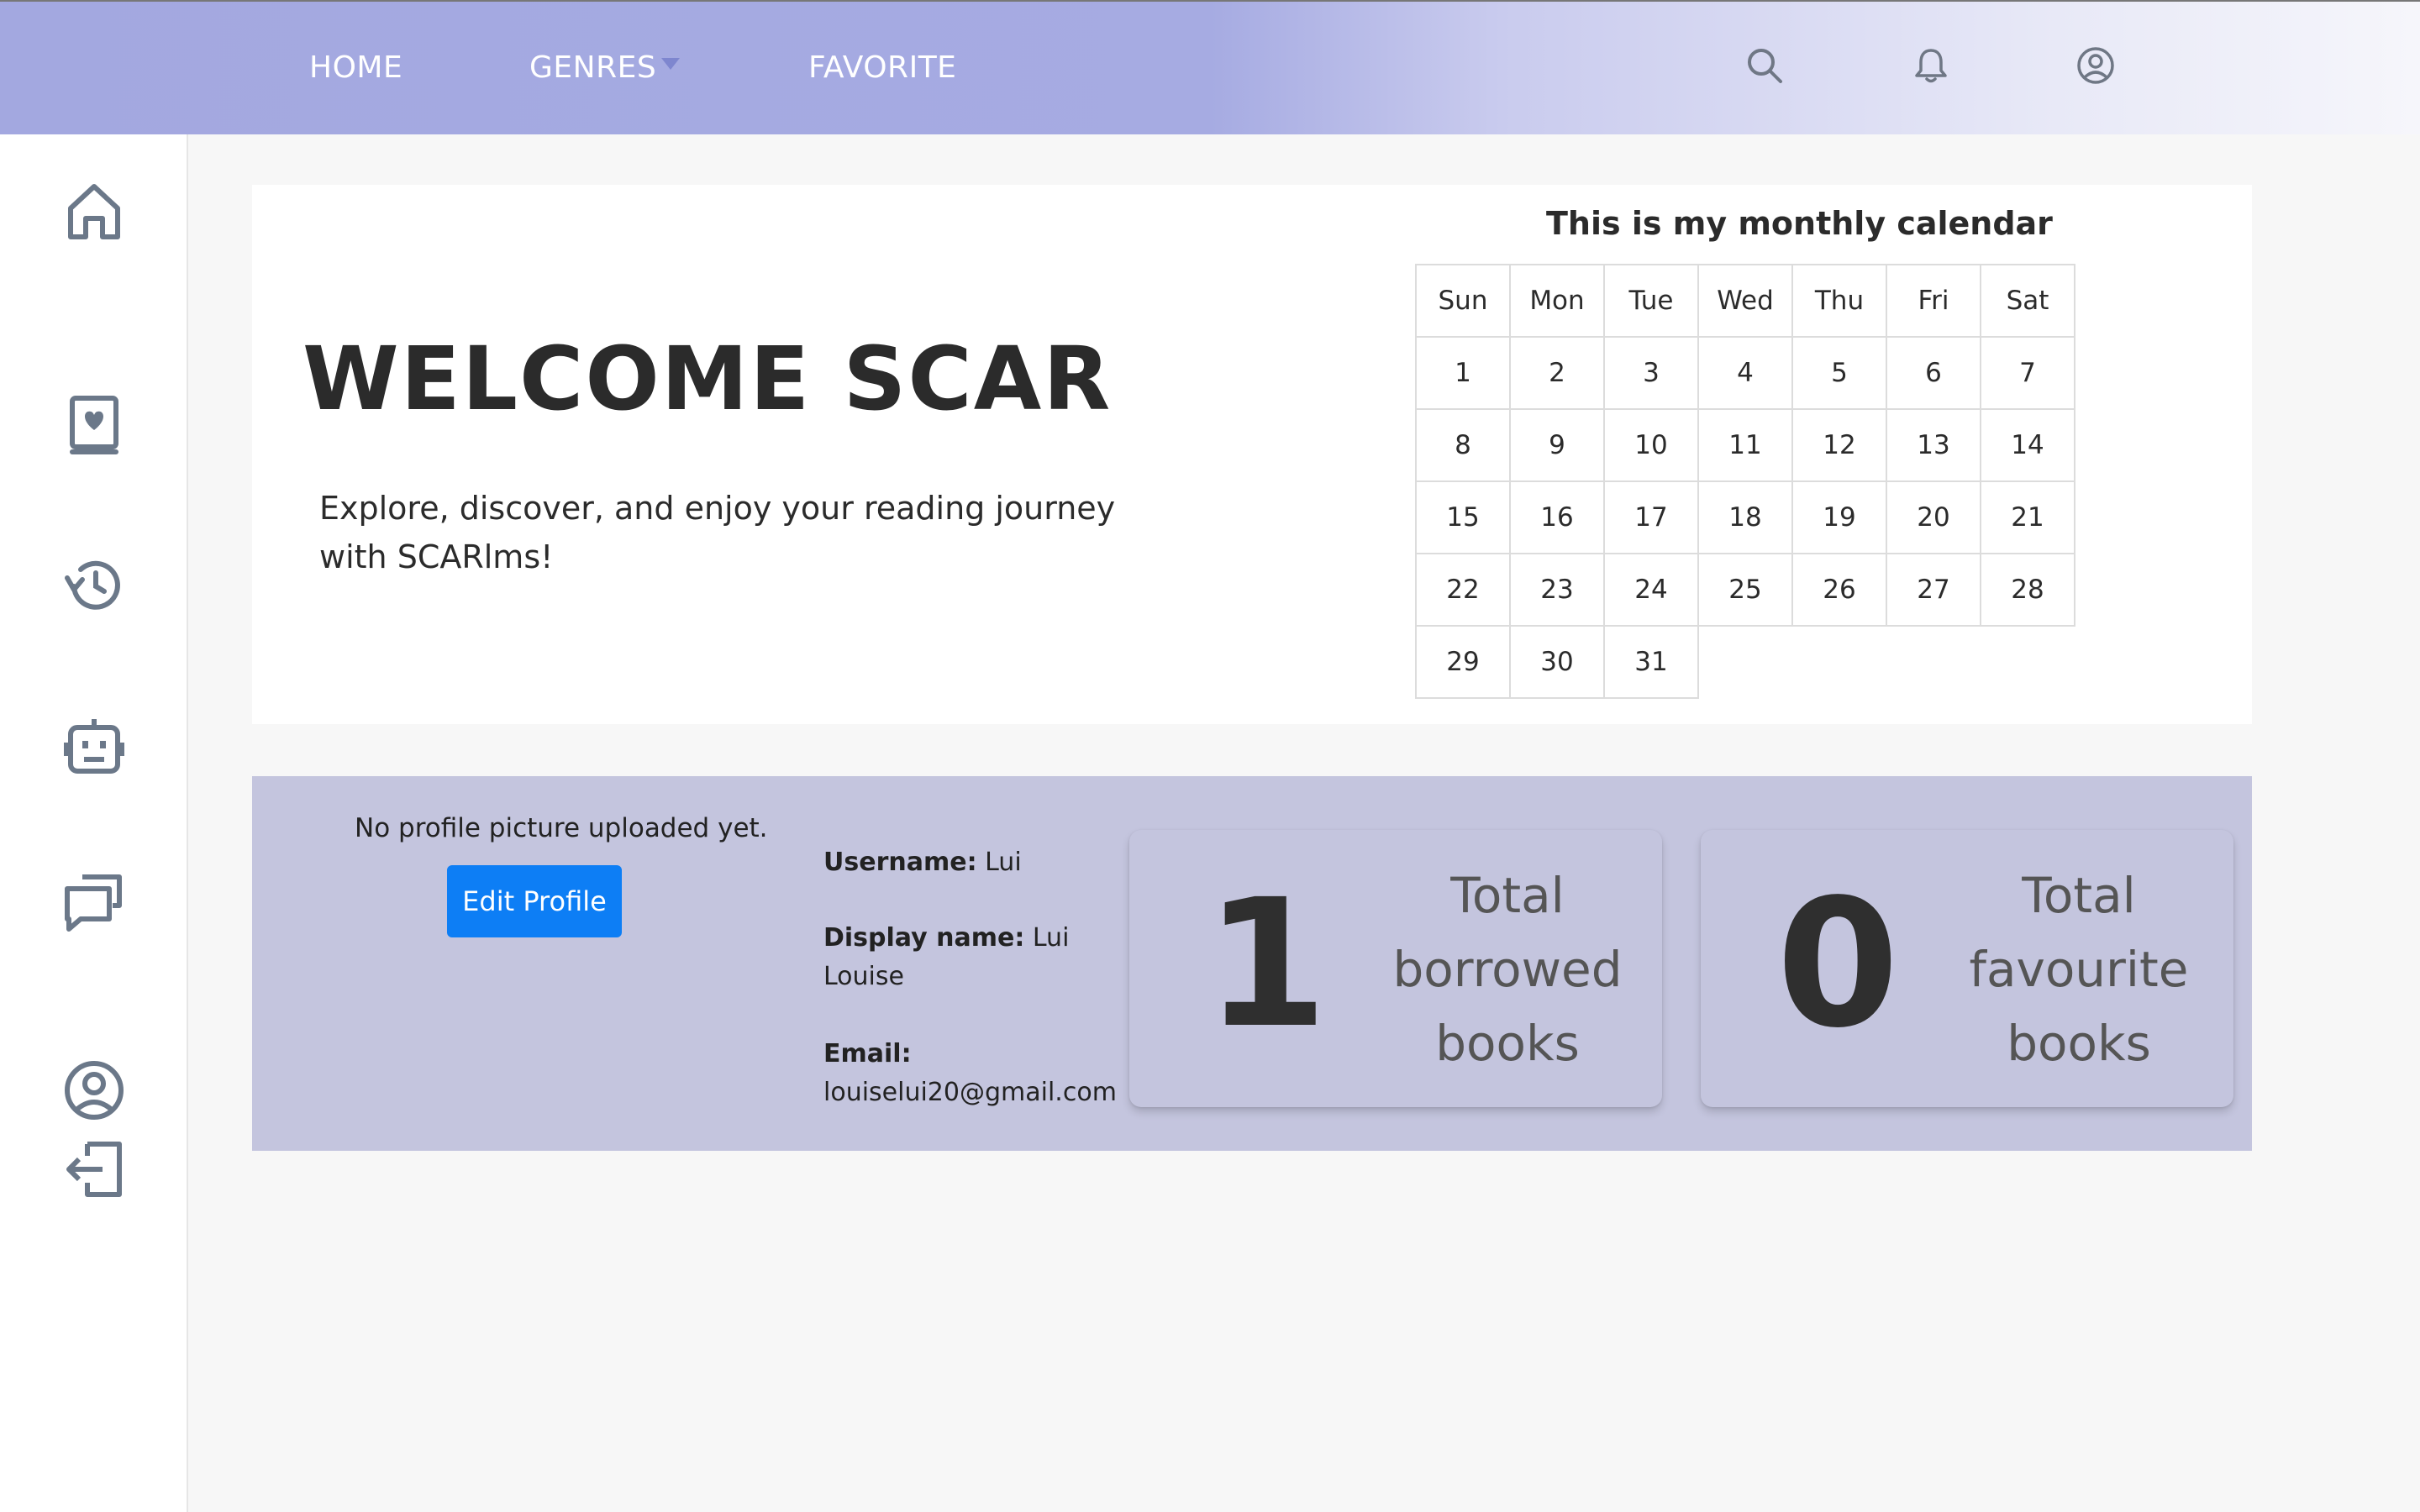 The image size is (2420, 1512). What do you see at coordinates (1839, 373) in the screenshot?
I see `calendar-date-cell: 5` at bounding box center [1839, 373].